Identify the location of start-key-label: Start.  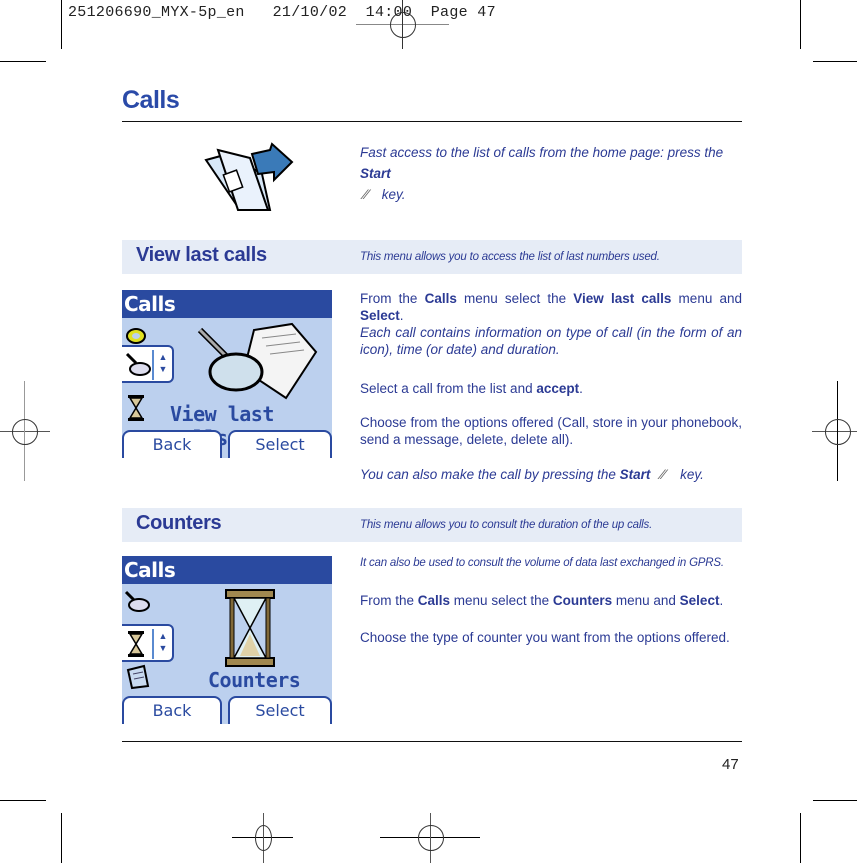
(375, 173).